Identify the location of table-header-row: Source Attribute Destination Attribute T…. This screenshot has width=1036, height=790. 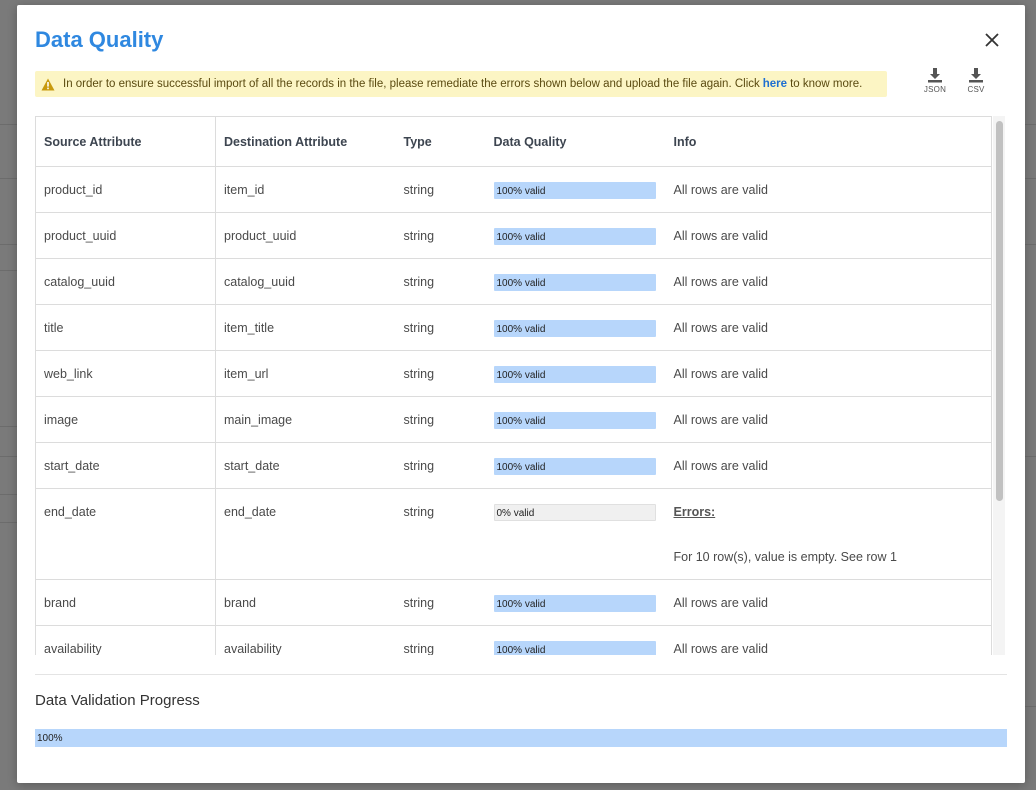
(513, 141).